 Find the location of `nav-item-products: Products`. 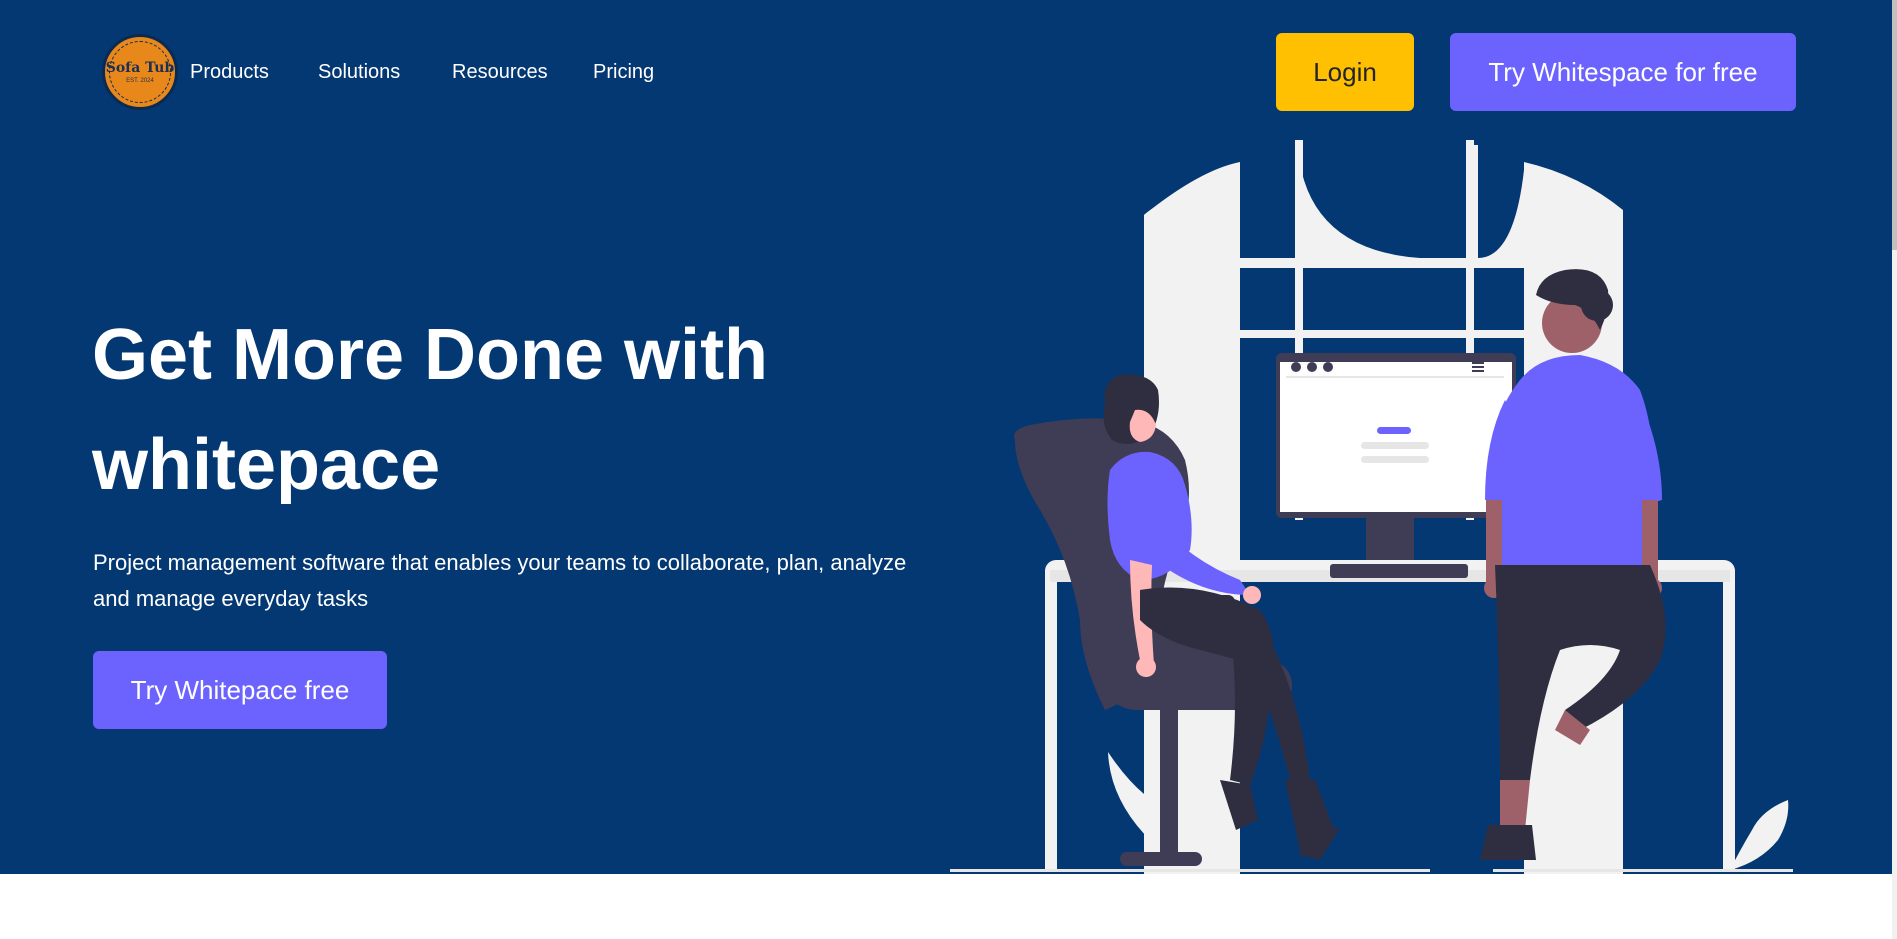

nav-item-products: Products is located at coordinates (229, 72).